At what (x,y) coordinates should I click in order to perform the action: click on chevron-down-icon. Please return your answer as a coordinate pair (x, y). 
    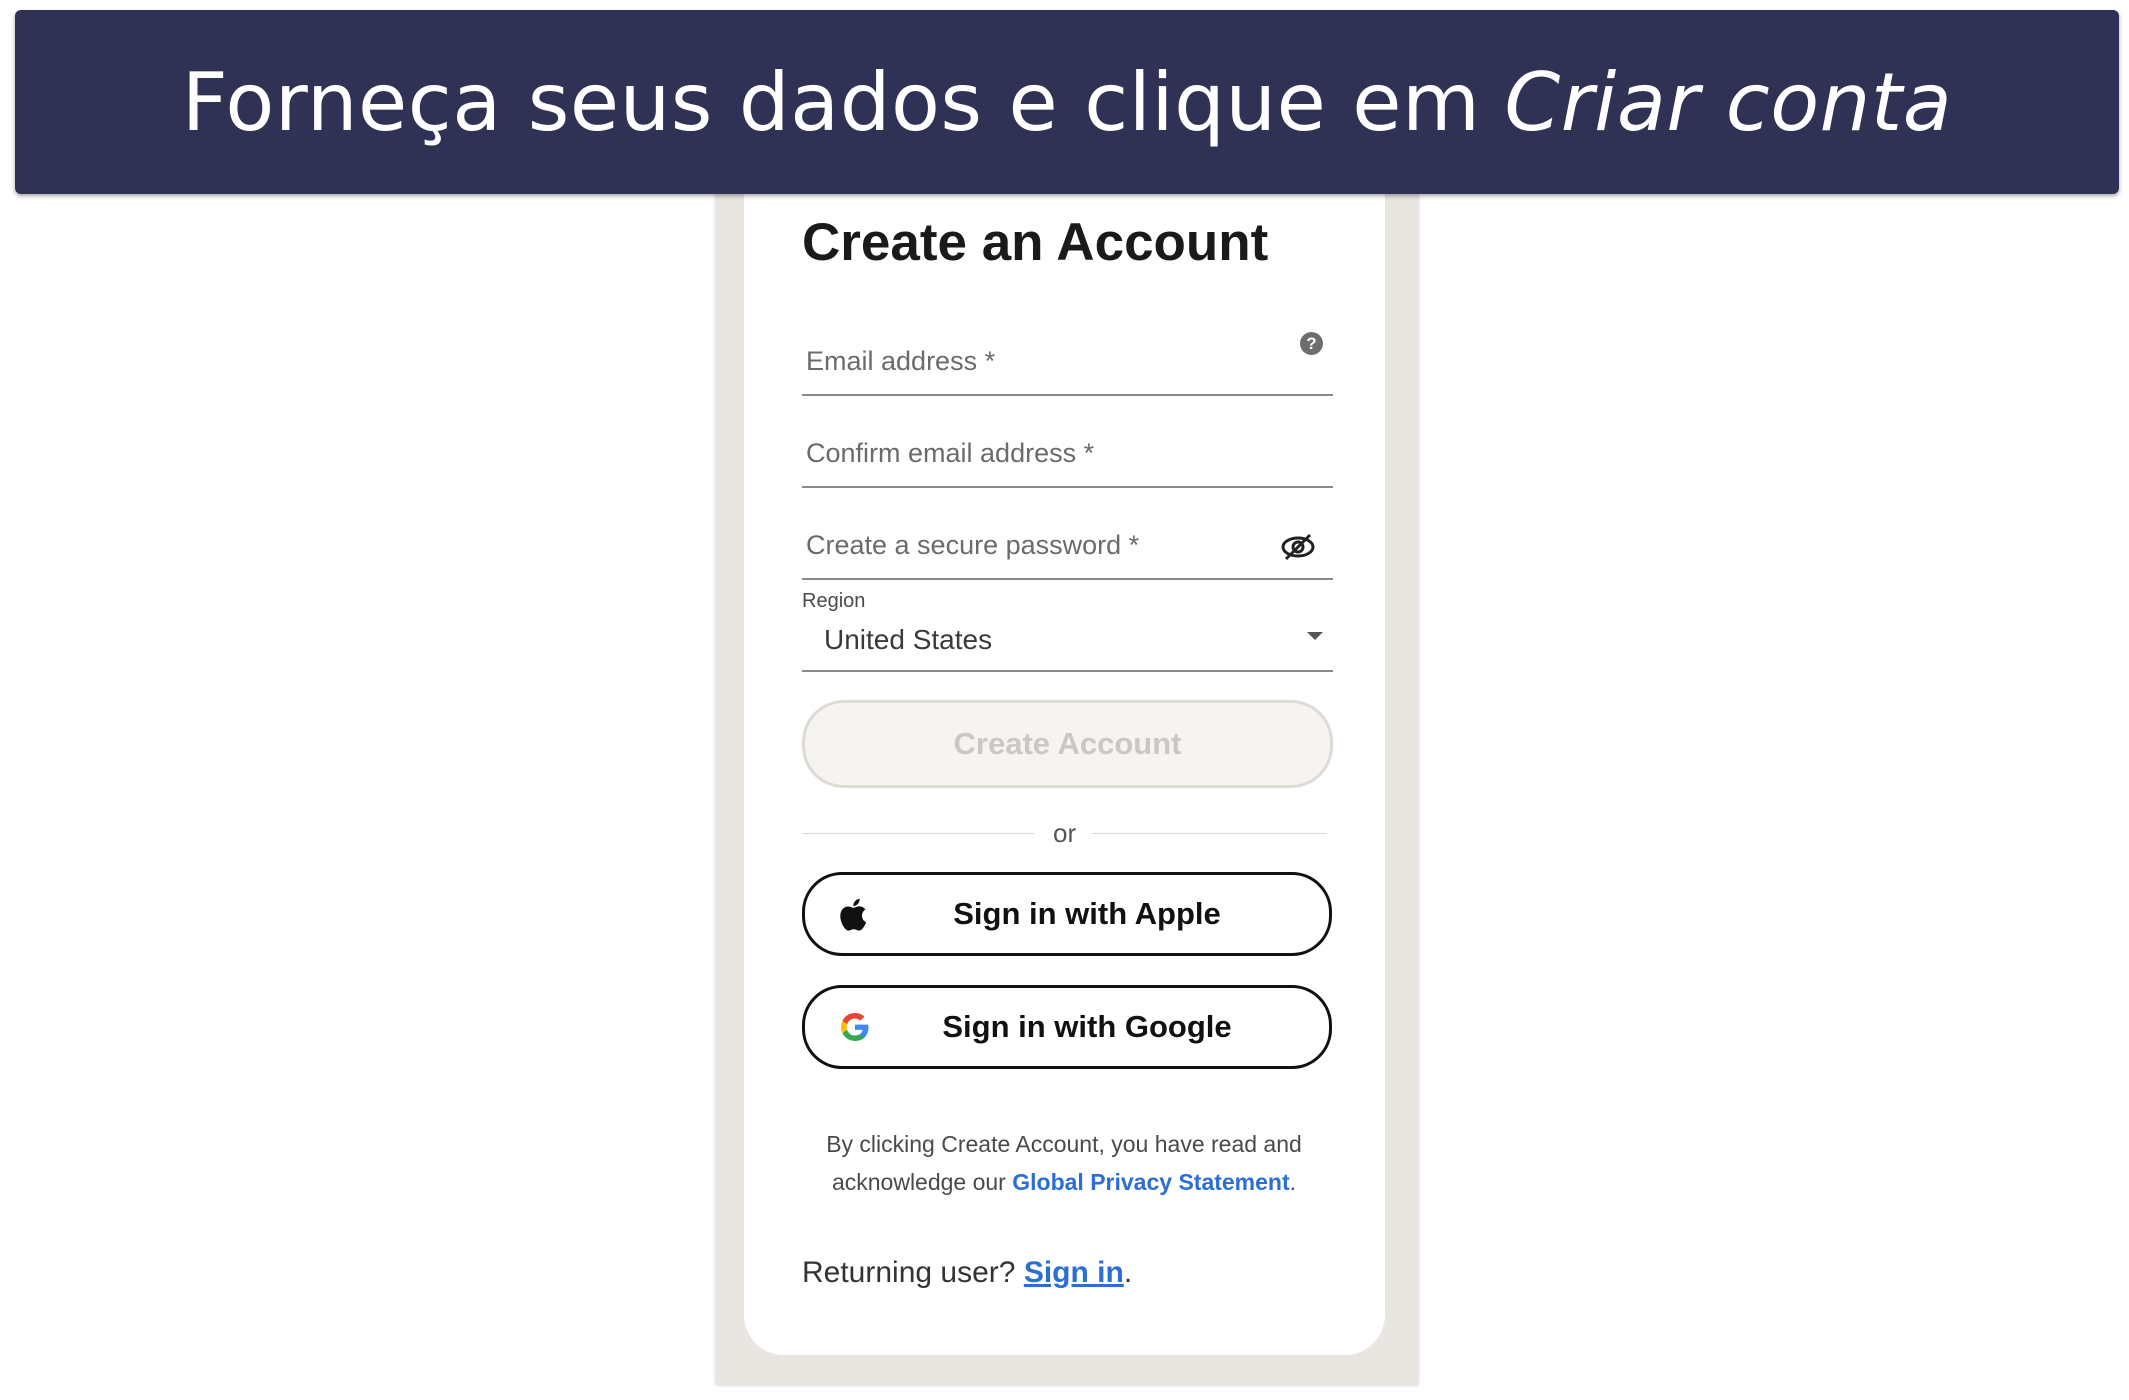
    Looking at the image, I should click on (1315, 636).